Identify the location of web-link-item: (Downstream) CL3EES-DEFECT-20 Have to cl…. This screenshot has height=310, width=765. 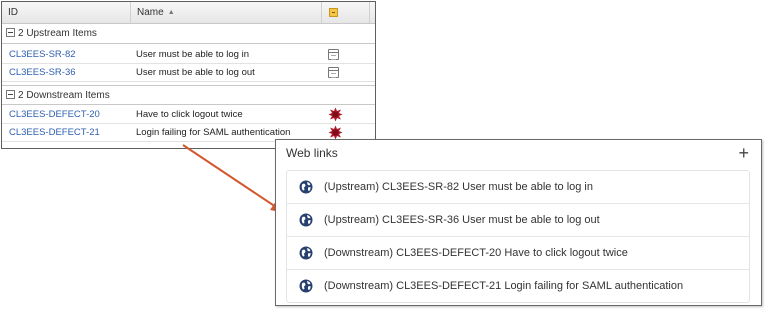
(518, 253).